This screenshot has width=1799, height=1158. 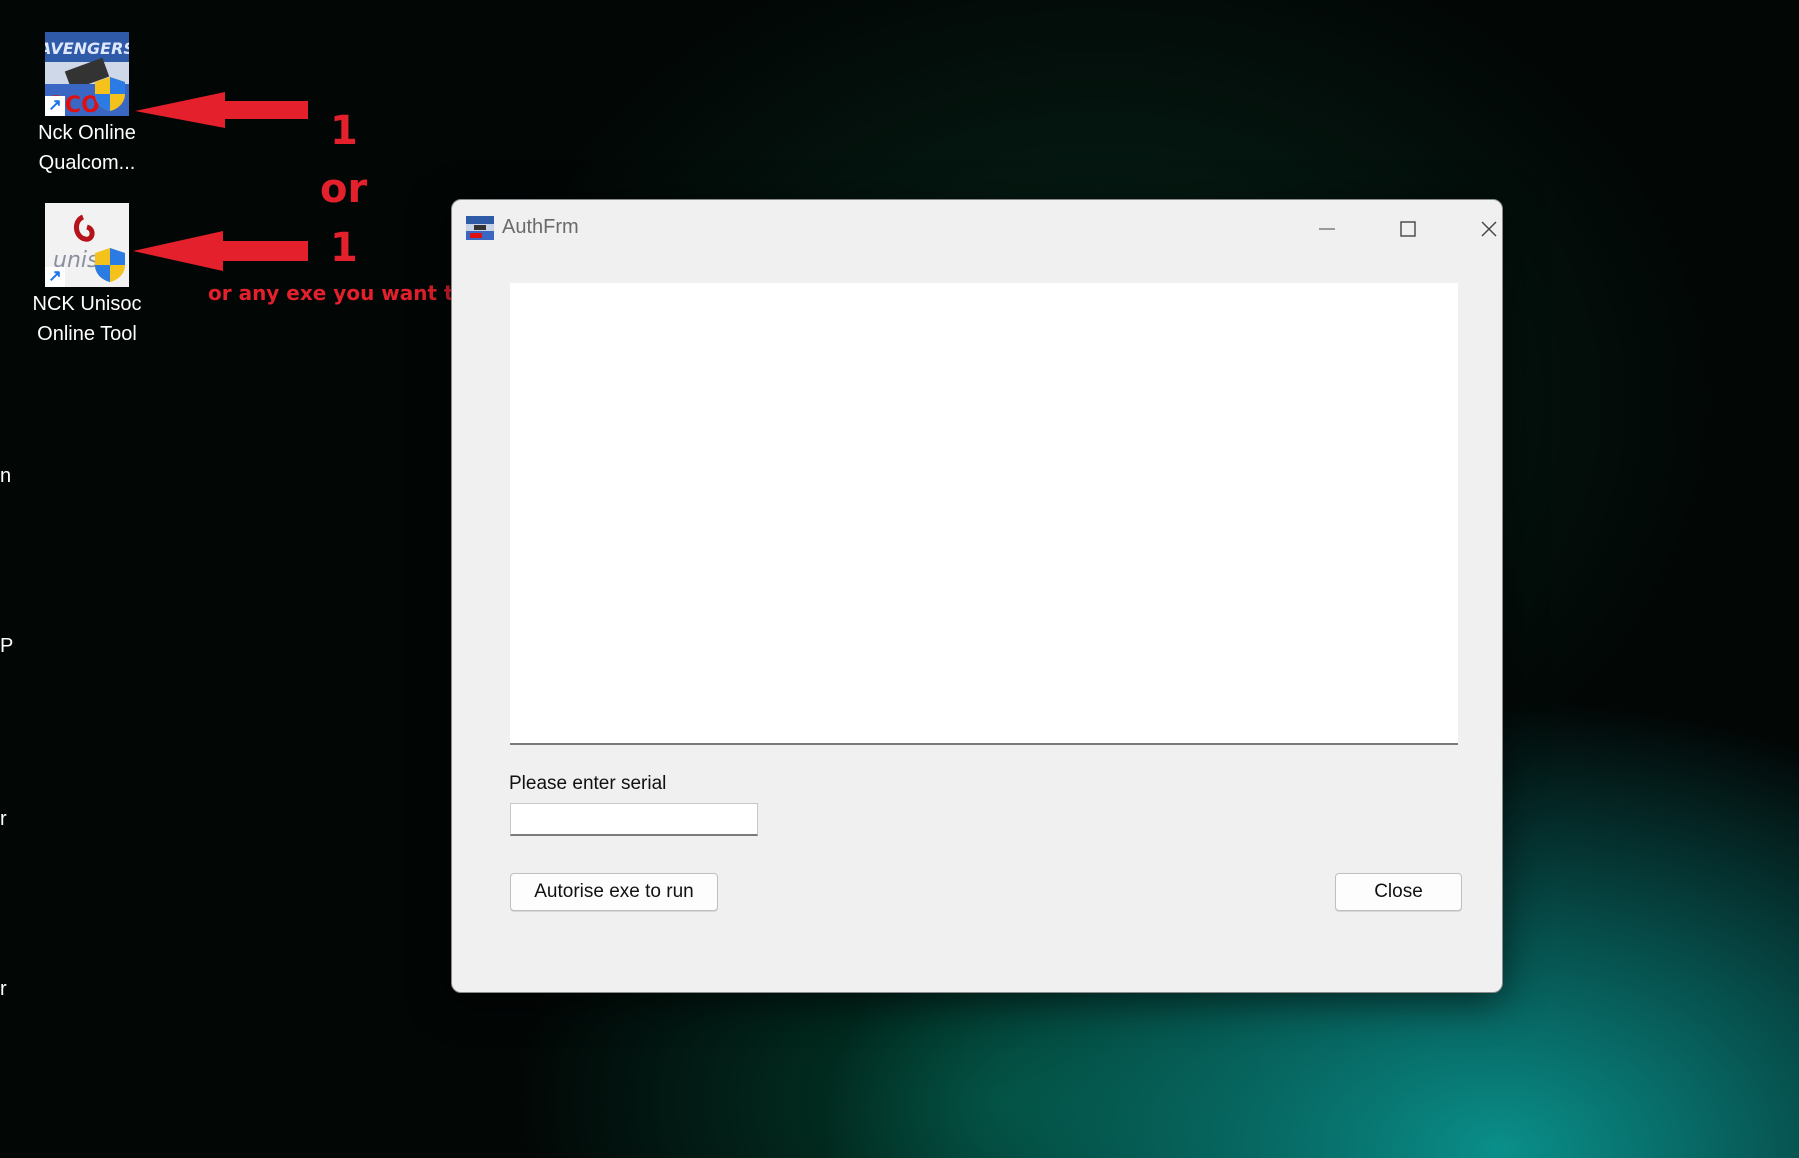 What do you see at coordinates (220, 251) in the screenshot?
I see `annotation-arrow-1b` at bounding box center [220, 251].